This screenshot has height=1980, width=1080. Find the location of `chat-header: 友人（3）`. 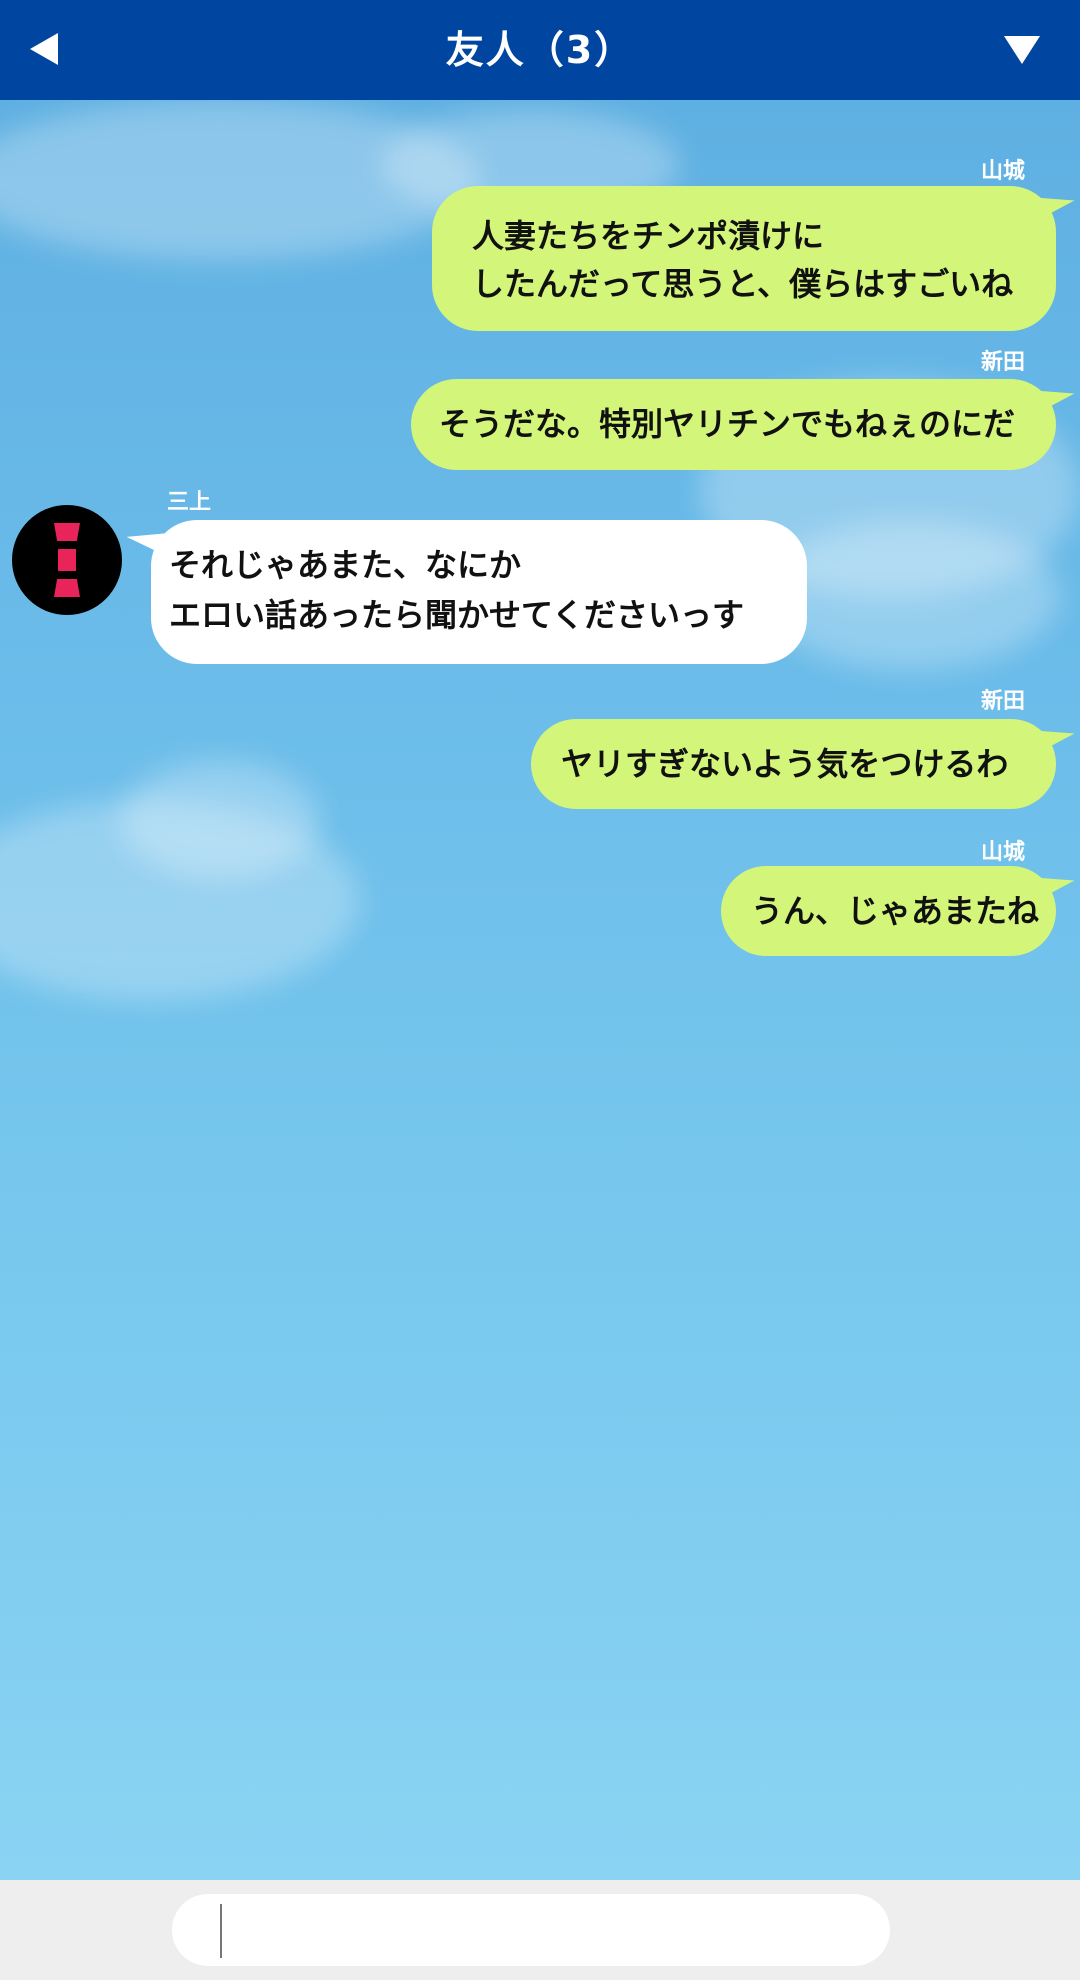

chat-header: 友人（3） is located at coordinates (540, 50).